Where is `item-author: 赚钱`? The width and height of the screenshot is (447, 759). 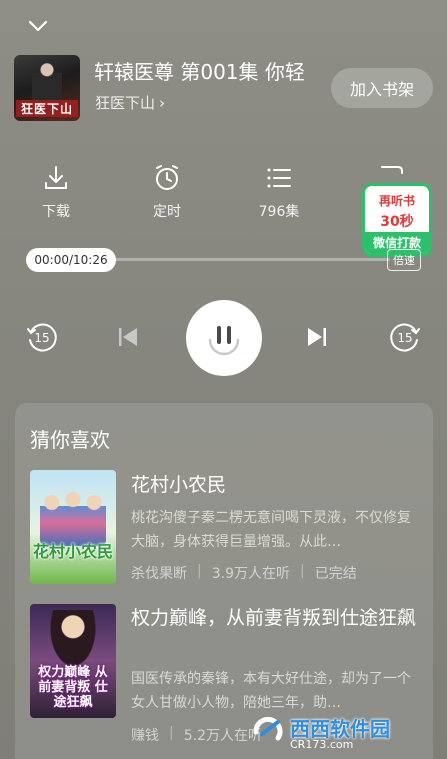 item-author: 赚钱 is located at coordinates (145, 736).